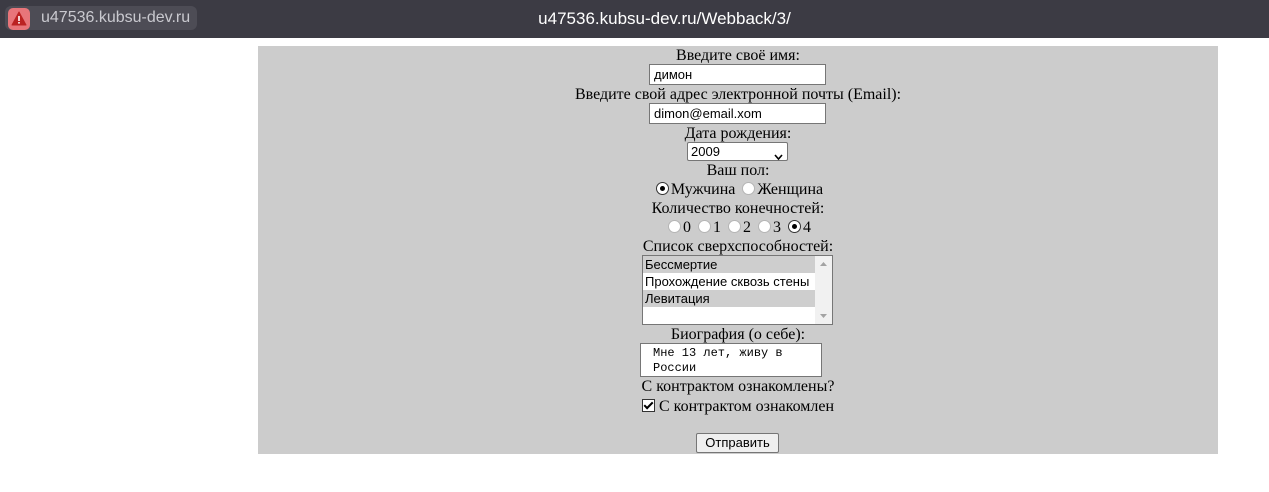 The width and height of the screenshot is (1269, 492). I want to click on name-label: Введите своё имя:, so click(738, 55).